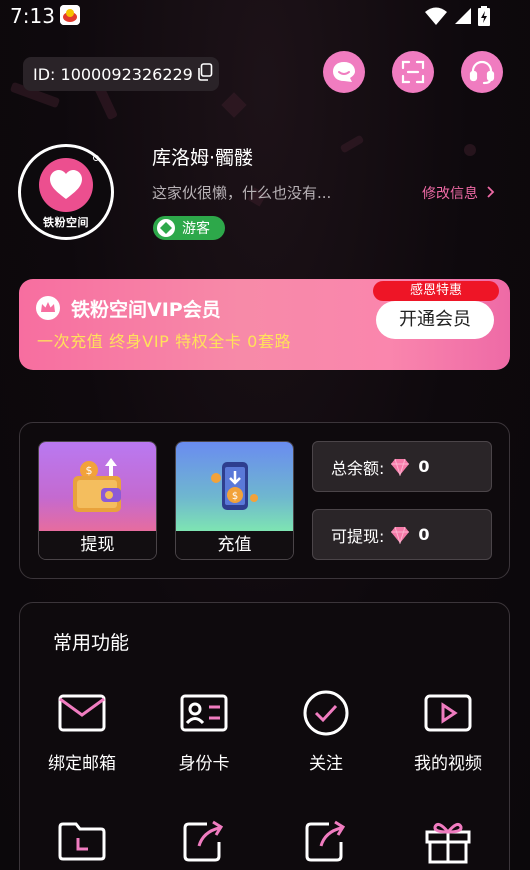 This screenshot has height=870, width=530. I want to click on user-id-chip: ID: 1000092326229, so click(121, 74).